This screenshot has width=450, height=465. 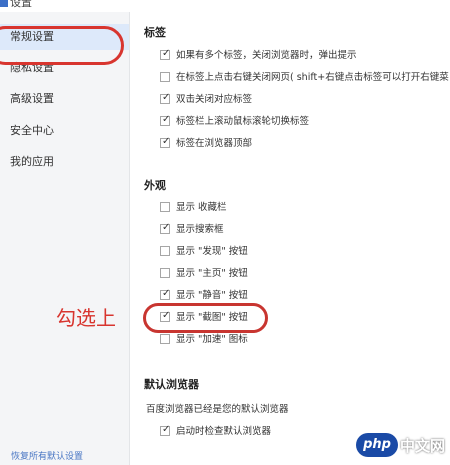 What do you see at coordinates (64, 68) in the screenshot?
I see `sidebar-item-privacy: 隐私设置` at bounding box center [64, 68].